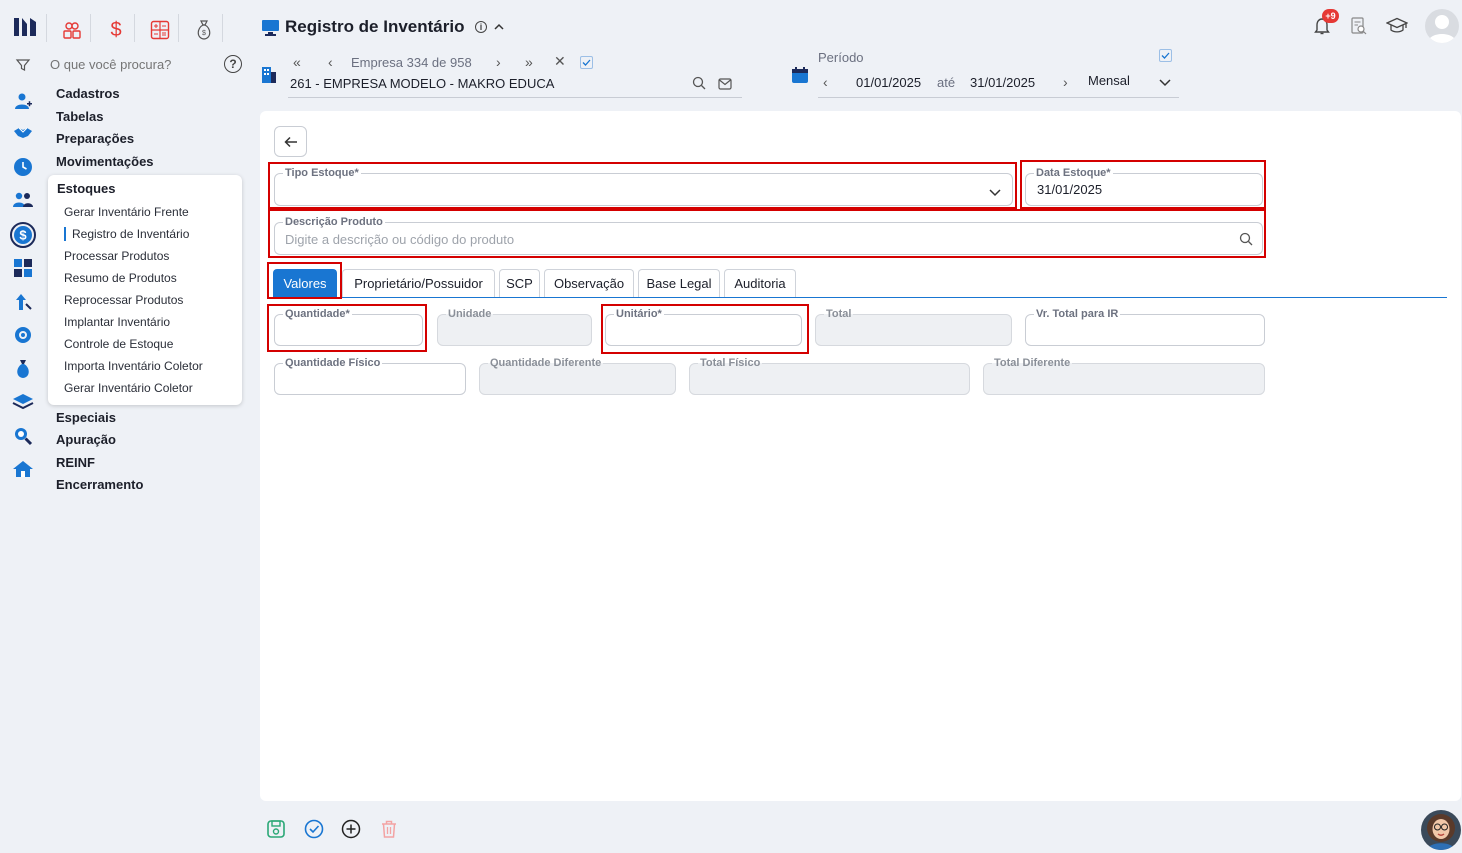  What do you see at coordinates (79, 116) in the screenshot?
I see `menu-item-tabelas: Tabelas` at bounding box center [79, 116].